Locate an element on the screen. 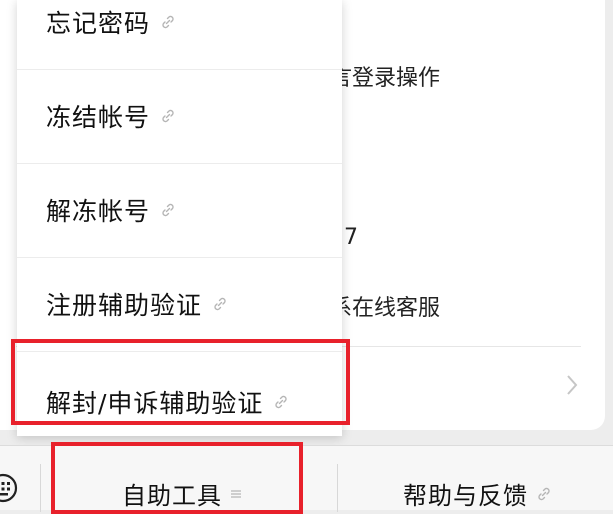  menu-item-label: 注册辅助验证 is located at coordinates (124, 305).